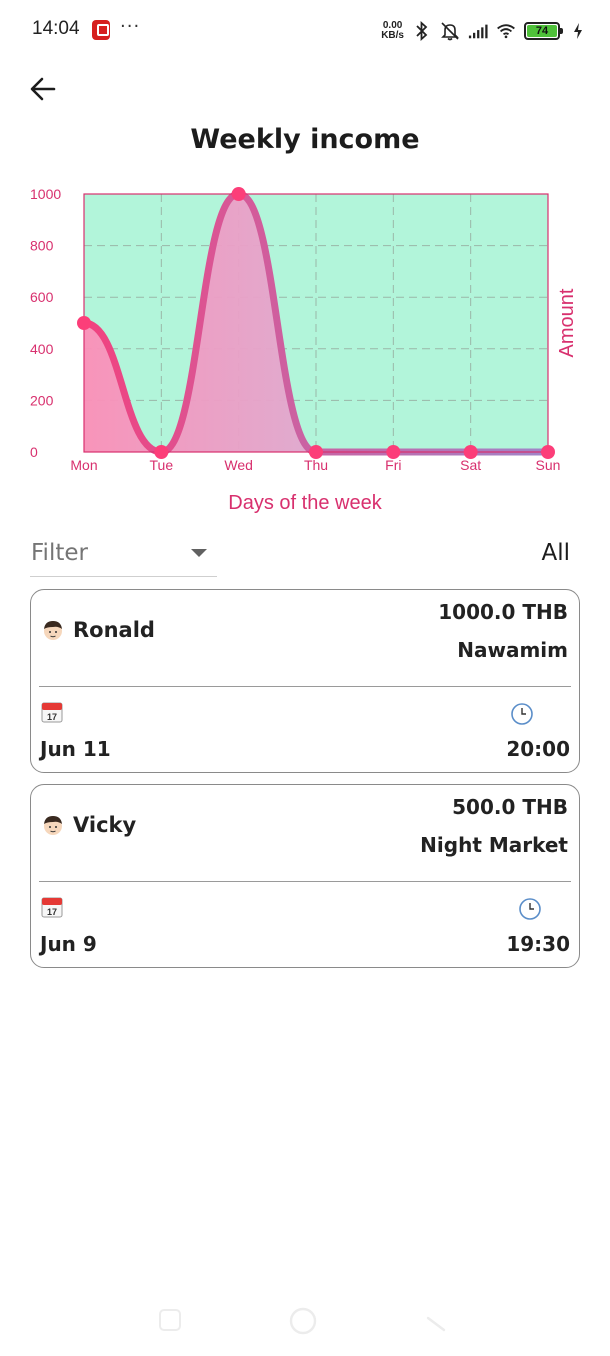 This screenshot has width=610, height=1356. What do you see at coordinates (393, 465) in the screenshot?
I see `x-tick-label: Fri` at bounding box center [393, 465].